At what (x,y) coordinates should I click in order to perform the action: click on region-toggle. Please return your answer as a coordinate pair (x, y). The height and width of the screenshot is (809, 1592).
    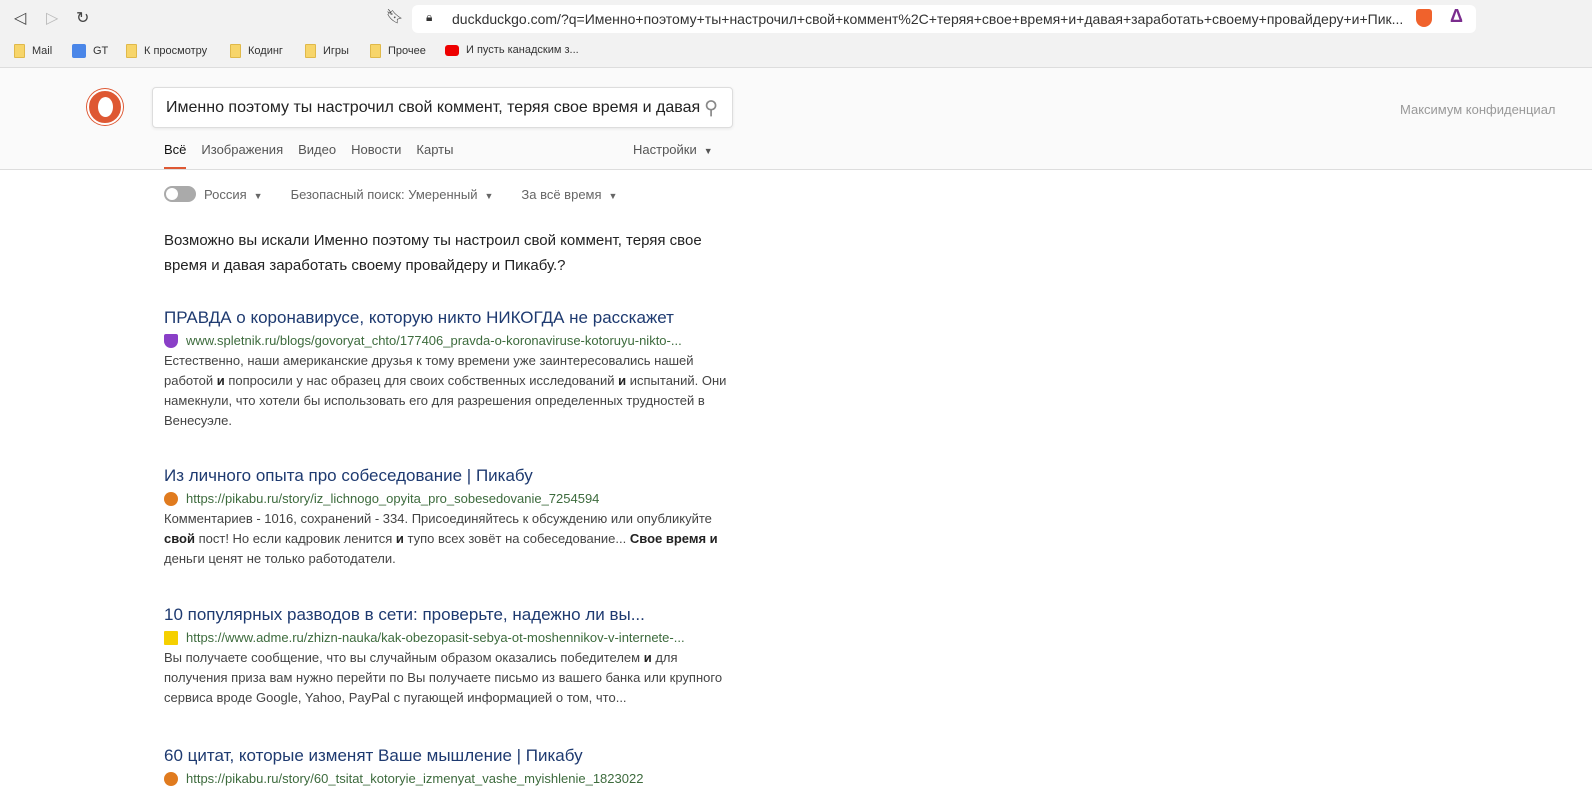
    Looking at the image, I should click on (180, 194).